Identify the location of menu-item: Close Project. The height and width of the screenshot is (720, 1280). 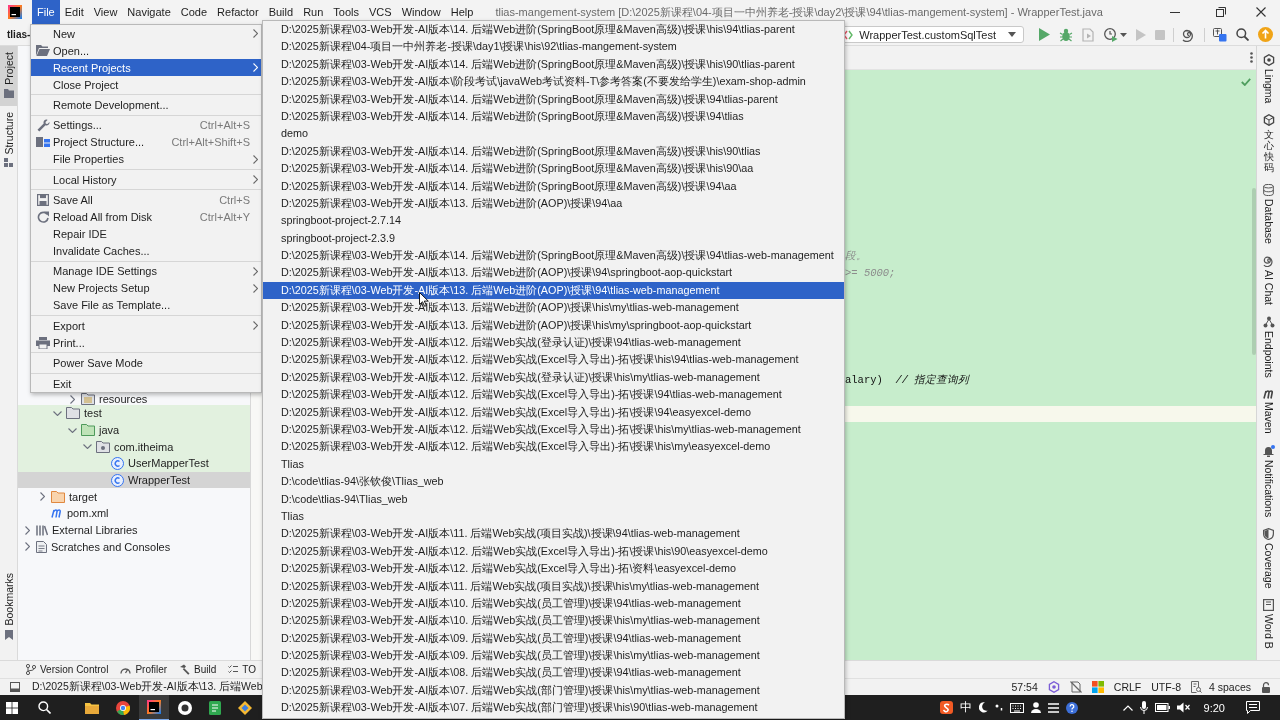
(146, 84).